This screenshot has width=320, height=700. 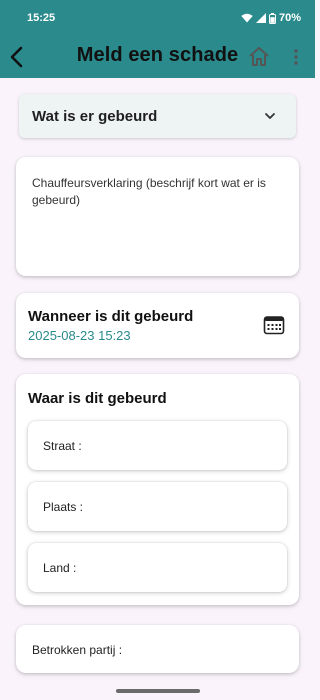 What do you see at coordinates (41, 18) in the screenshot?
I see `status-time: 15:25` at bounding box center [41, 18].